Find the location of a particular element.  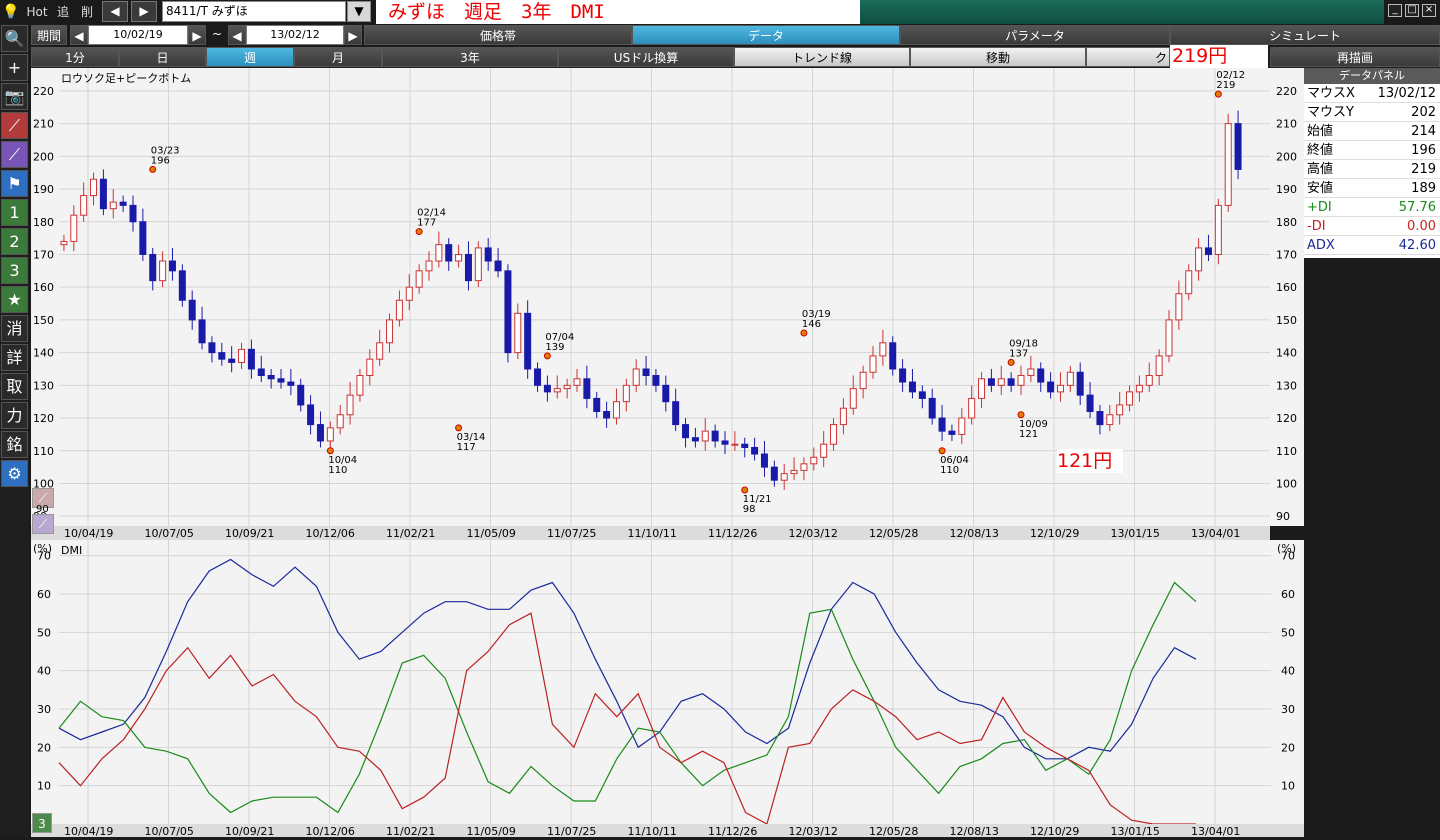

chart-line-alt-icon: ⟋ is located at coordinates (14, 154).